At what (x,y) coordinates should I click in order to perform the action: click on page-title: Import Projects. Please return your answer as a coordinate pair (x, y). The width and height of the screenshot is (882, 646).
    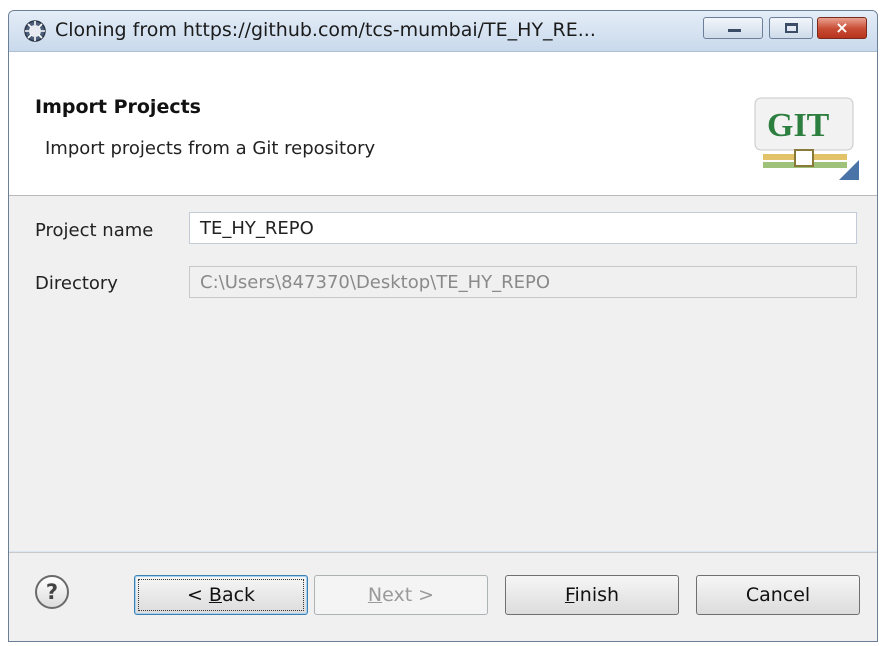
    Looking at the image, I should click on (118, 107).